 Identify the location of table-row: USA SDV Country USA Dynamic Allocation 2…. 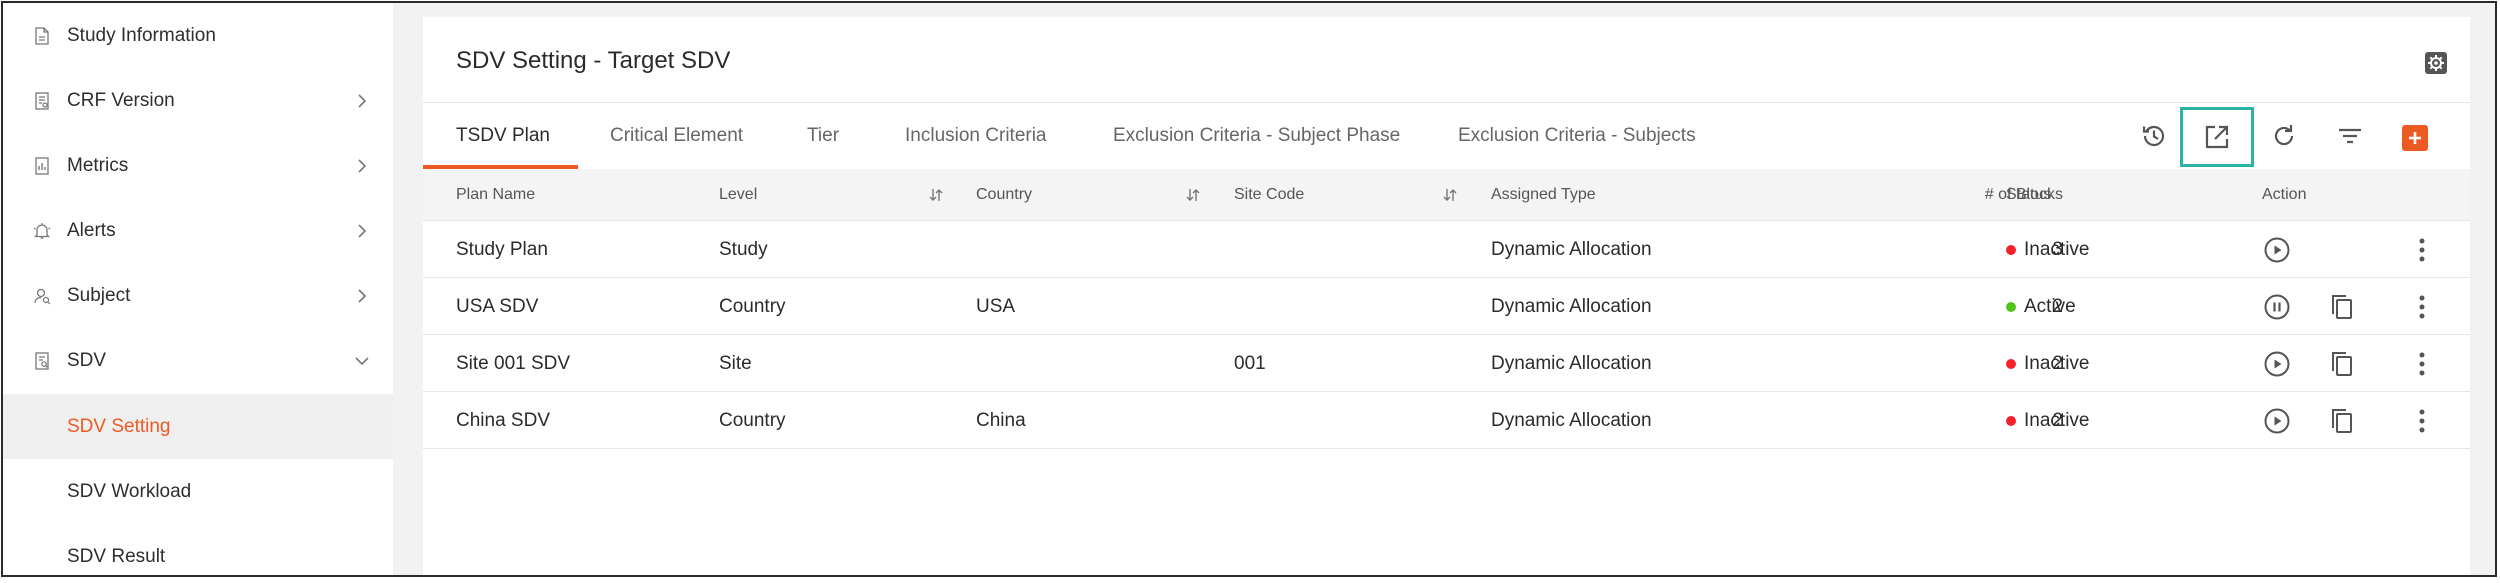
(1446, 306).